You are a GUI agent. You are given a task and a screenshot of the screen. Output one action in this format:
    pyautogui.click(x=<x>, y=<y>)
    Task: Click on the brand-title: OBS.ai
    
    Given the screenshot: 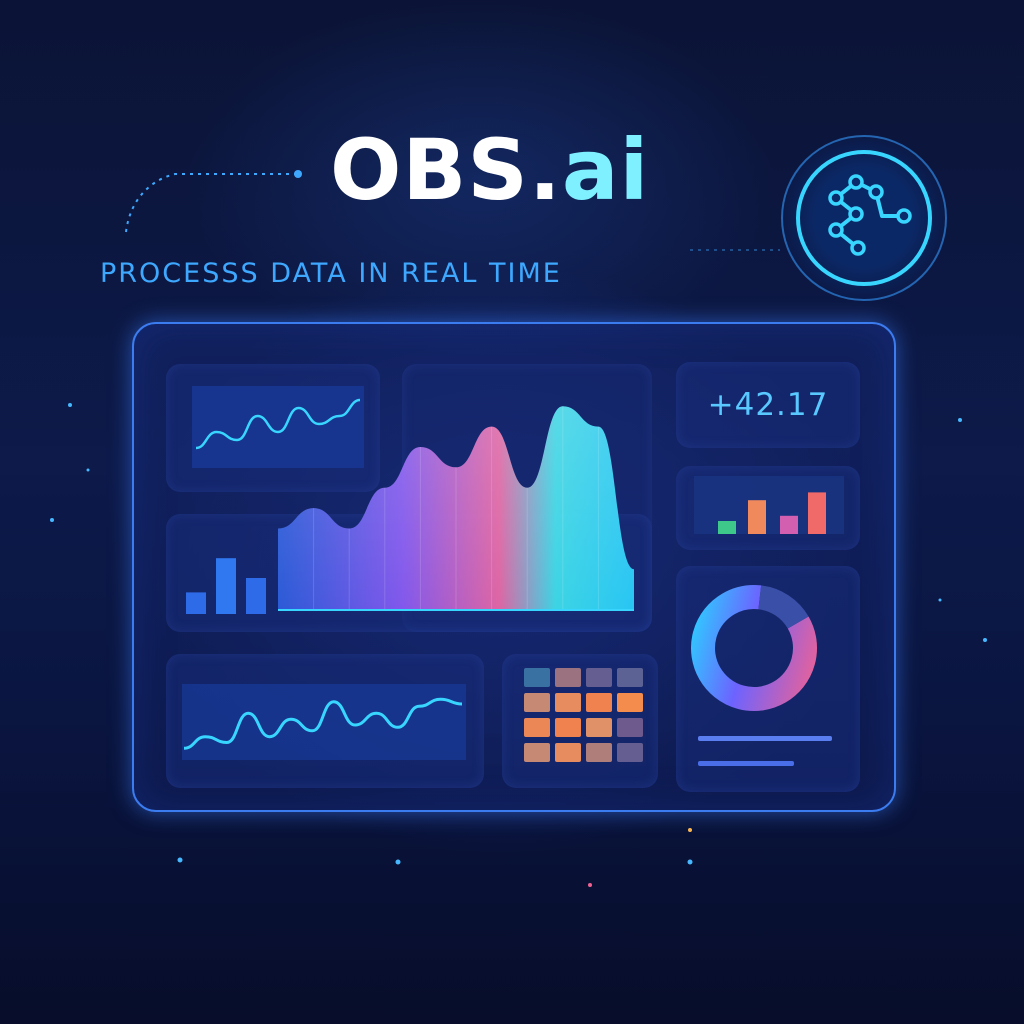 What is the action you would take?
    pyautogui.click(x=520, y=170)
    